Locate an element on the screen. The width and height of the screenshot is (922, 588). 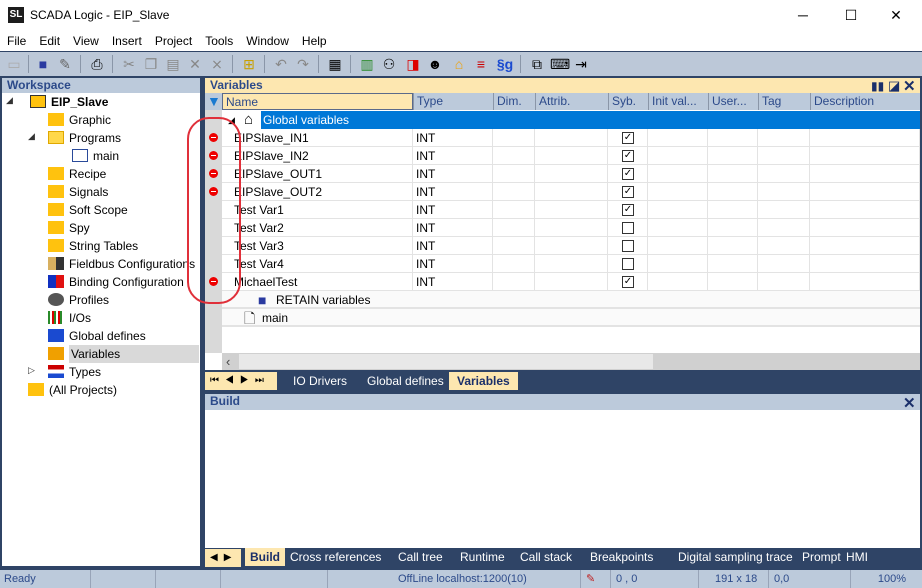
minimize-button: ─ is located at coordinates (803, 15).